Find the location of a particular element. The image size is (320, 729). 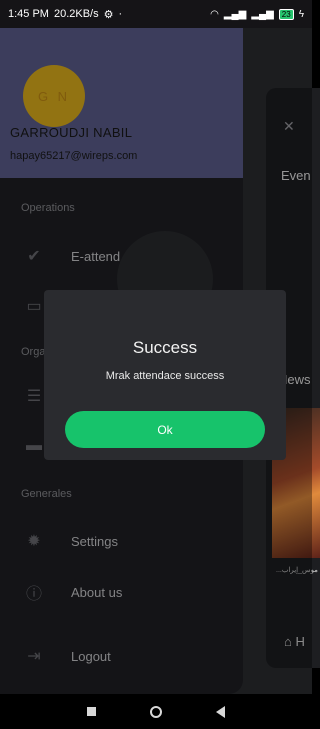

wifi-icon: ◠ is located at coordinates (214, 14).